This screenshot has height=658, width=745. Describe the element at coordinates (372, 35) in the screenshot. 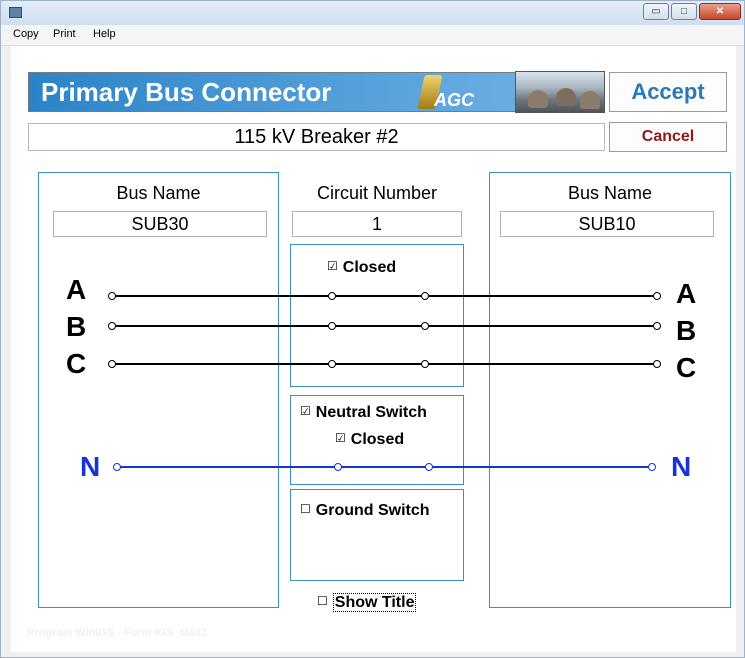

I see `menu-bar: Copy Print Help` at that location.